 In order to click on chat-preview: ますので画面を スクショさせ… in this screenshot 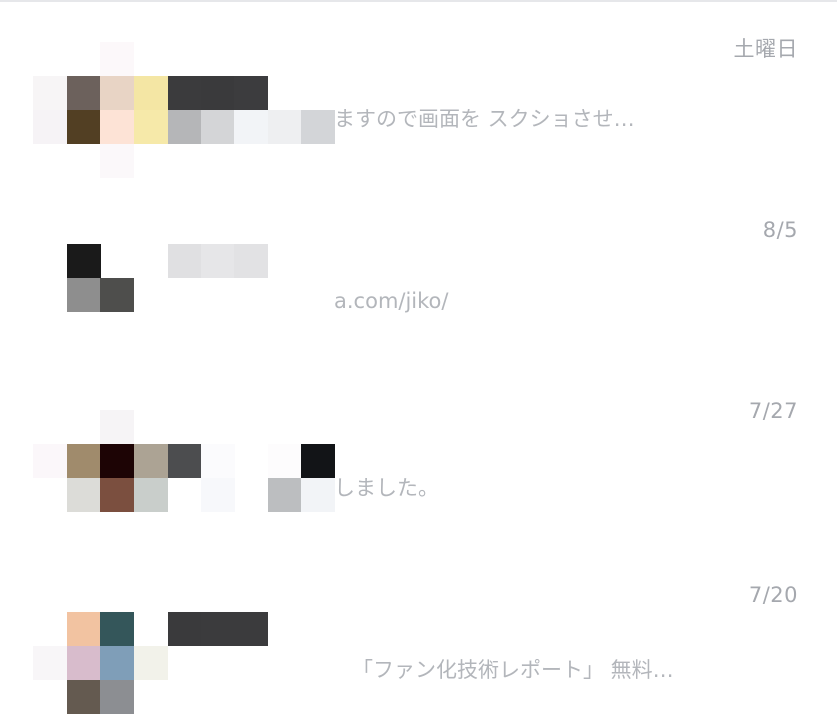, I will do `click(484, 119)`.